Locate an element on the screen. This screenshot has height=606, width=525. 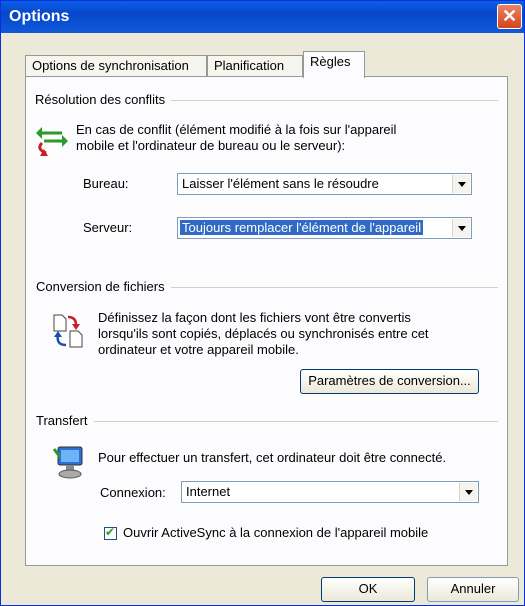
bureau-select: Laisser l'élément sans le résoudre is located at coordinates (324, 184).